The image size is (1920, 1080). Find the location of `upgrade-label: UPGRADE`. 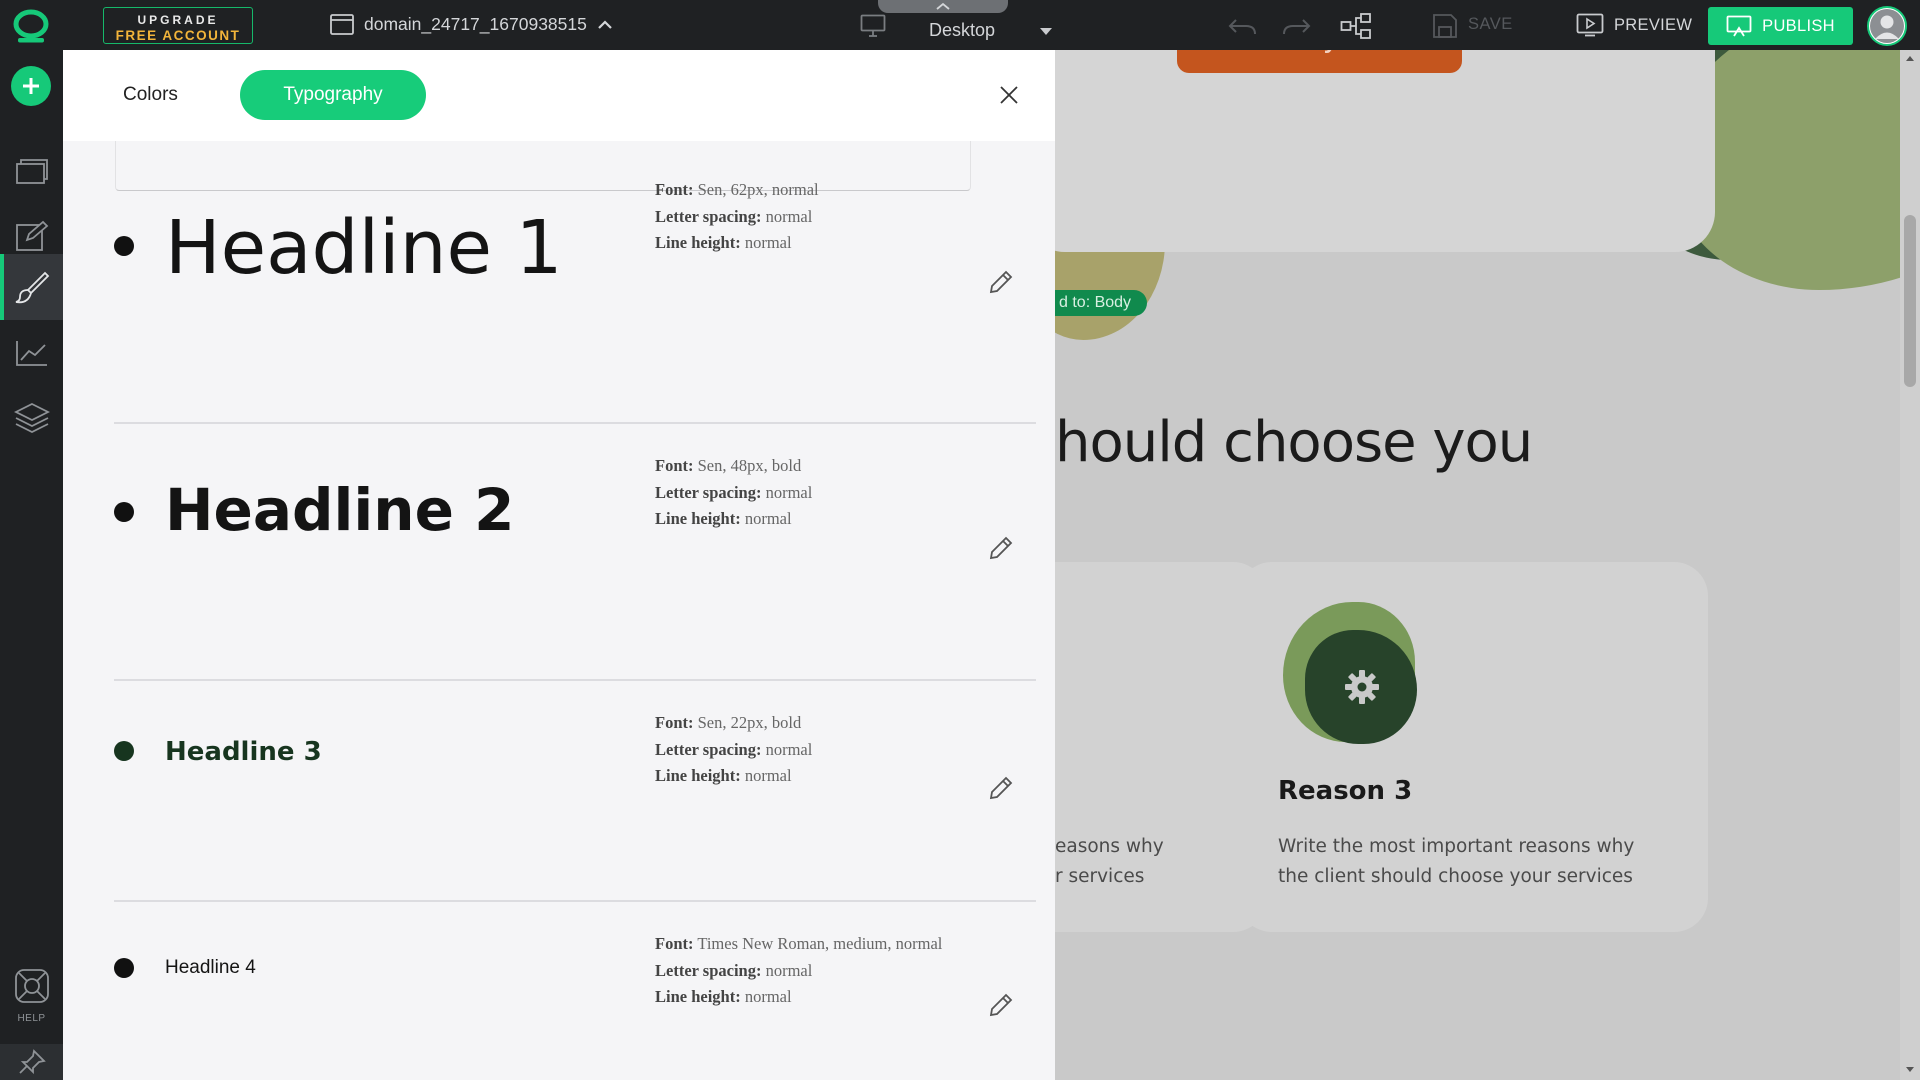

upgrade-label: UPGRADE is located at coordinates (178, 20).